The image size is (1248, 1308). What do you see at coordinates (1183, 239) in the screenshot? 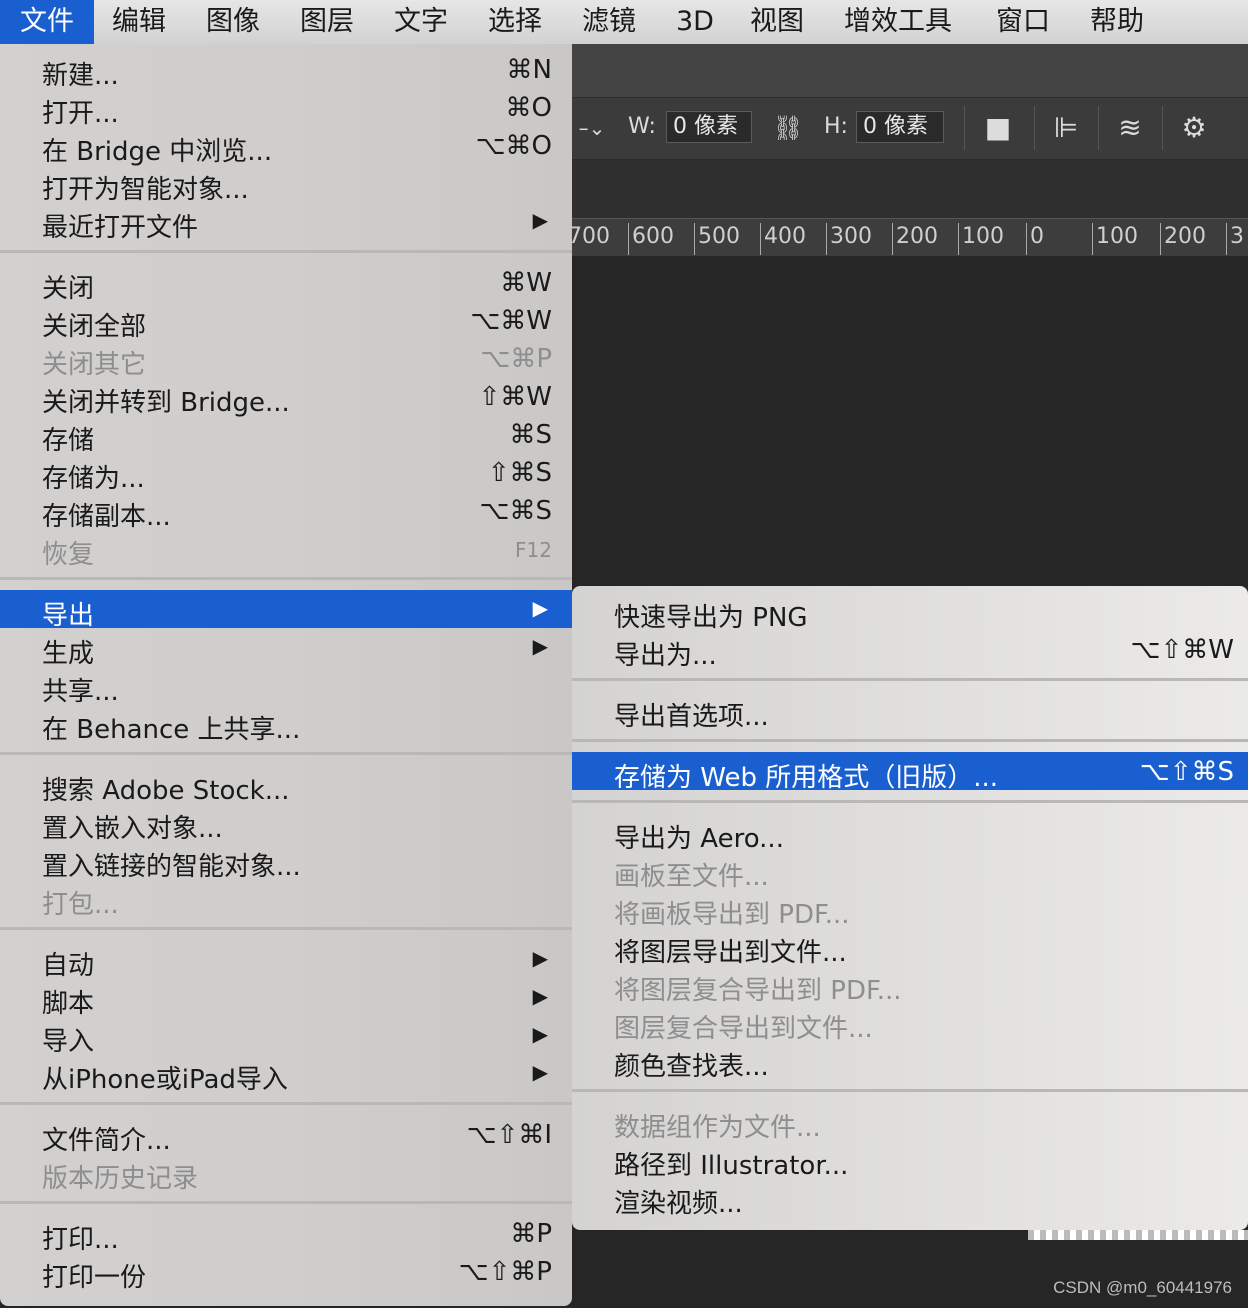
I see `ruler-tick: 200` at bounding box center [1183, 239].